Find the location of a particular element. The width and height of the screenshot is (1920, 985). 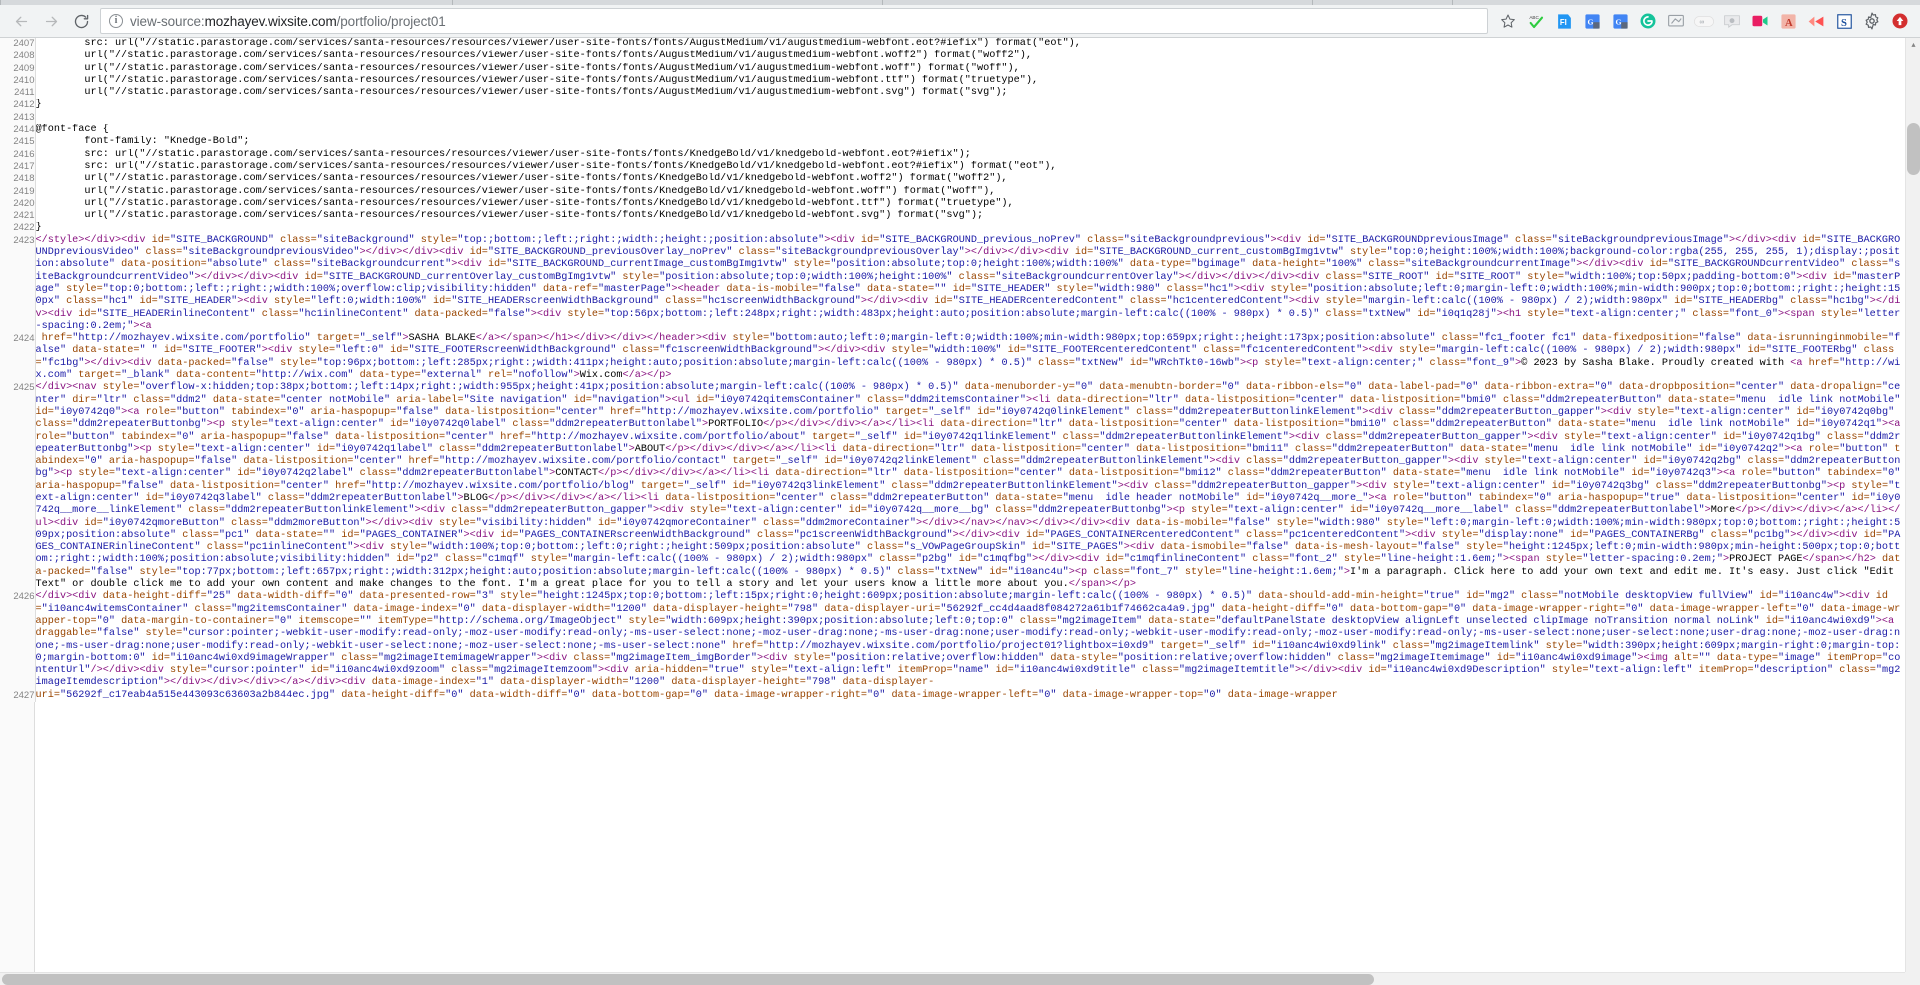

video-recorder-extension-icon is located at coordinates (1760, 21).